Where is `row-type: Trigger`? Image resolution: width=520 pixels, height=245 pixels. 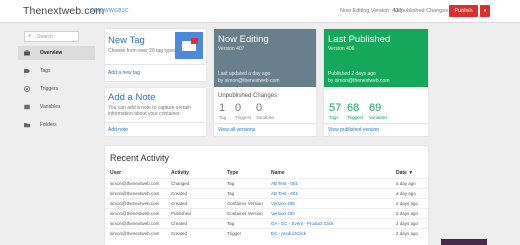
row-type: Trigger is located at coordinates (234, 233).